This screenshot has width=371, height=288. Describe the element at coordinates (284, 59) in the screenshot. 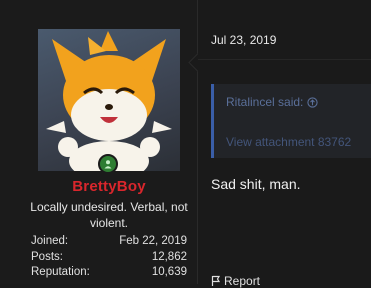

I see `divider` at that location.